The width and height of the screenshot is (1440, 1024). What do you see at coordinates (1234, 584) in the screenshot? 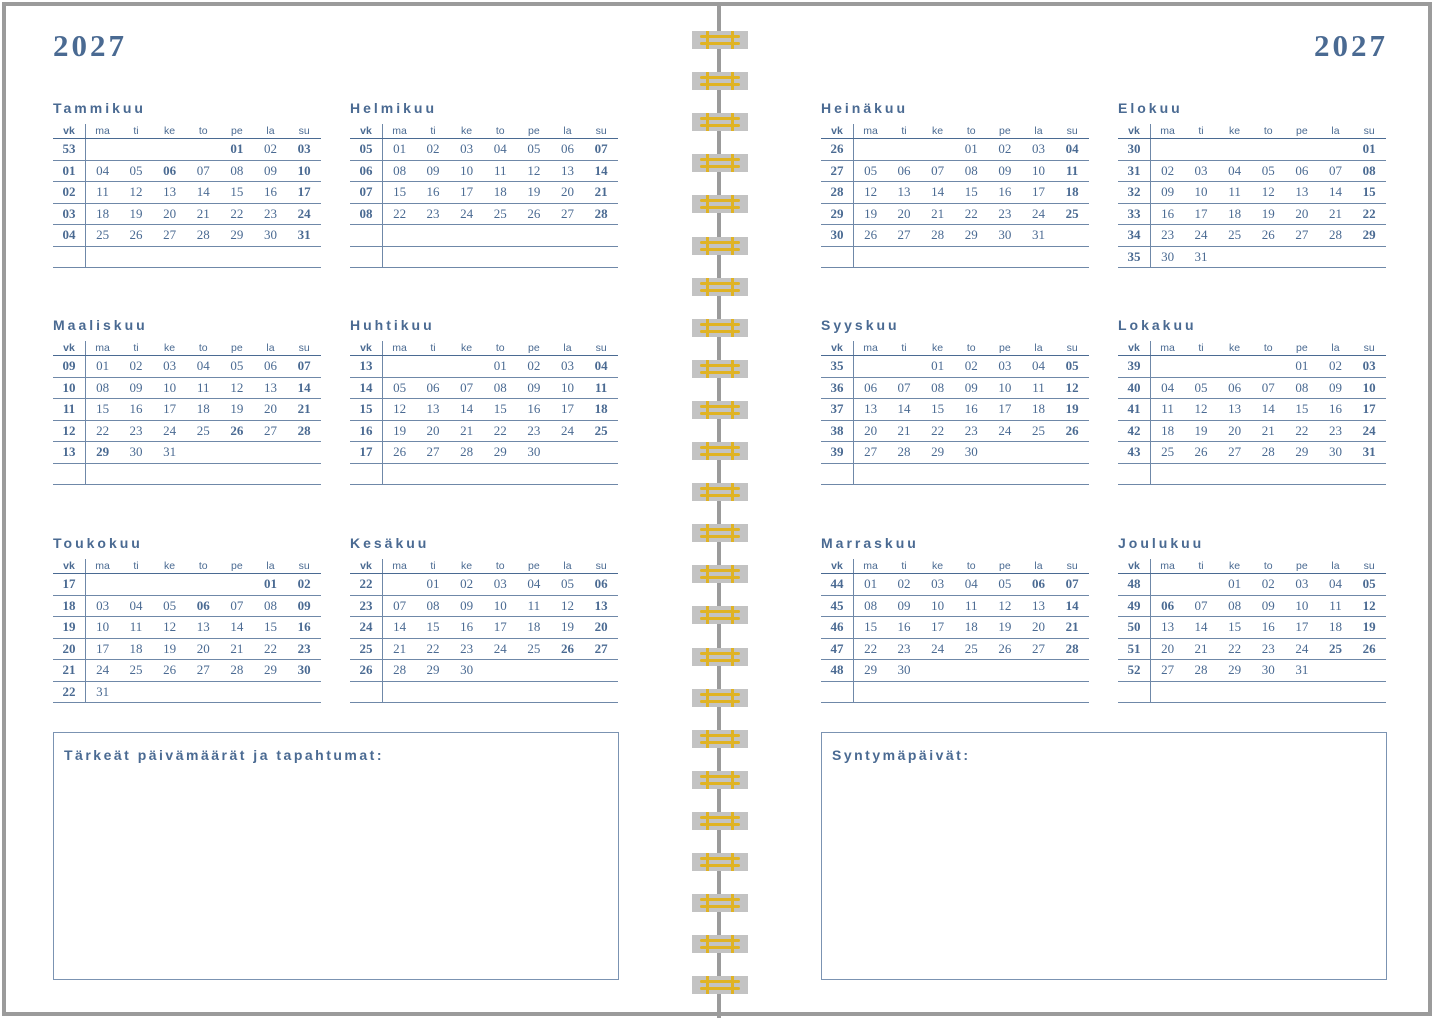
I see `day-cell: 01` at bounding box center [1234, 584].